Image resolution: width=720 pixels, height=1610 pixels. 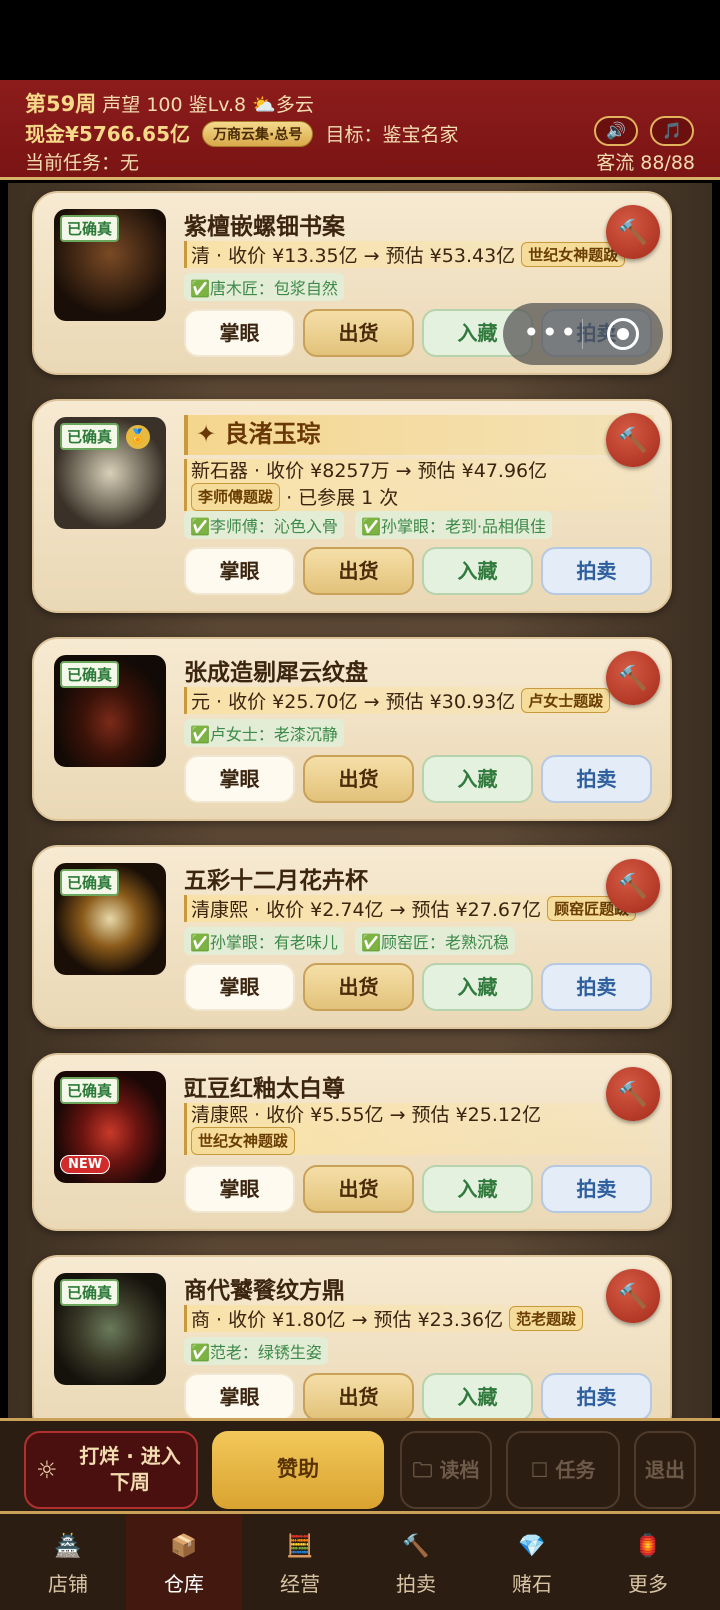 What do you see at coordinates (138, 437) in the screenshot?
I see `medal-icon: 🏅` at bounding box center [138, 437].